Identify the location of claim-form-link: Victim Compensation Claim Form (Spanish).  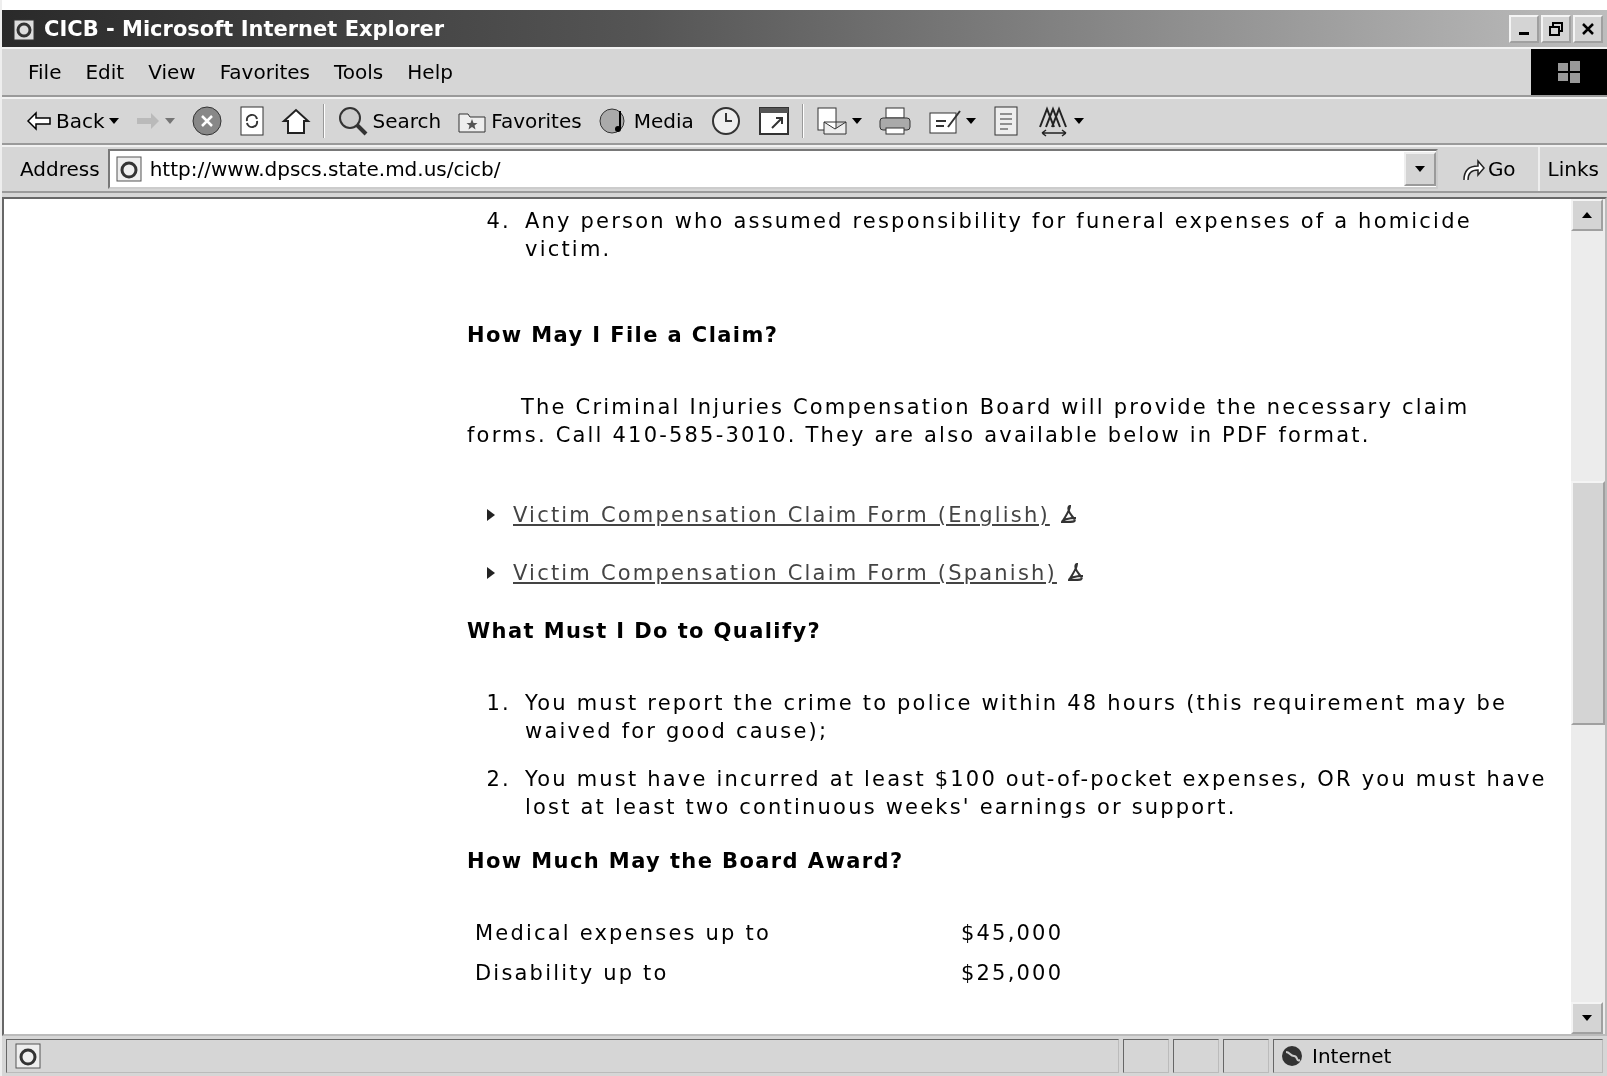
(785, 573).